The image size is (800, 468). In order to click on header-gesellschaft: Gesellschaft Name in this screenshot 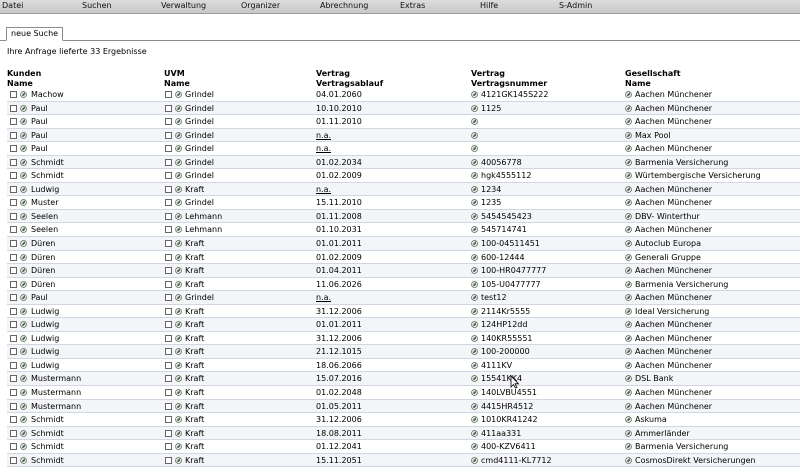, I will do `click(653, 79)`.